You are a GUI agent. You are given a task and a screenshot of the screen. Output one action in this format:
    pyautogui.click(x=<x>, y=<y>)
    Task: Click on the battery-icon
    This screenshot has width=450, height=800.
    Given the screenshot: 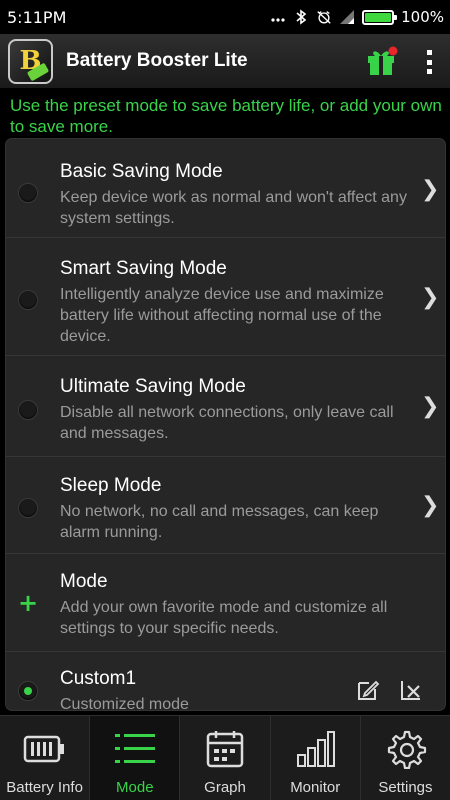 What is the action you would take?
    pyautogui.click(x=380, y=17)
    